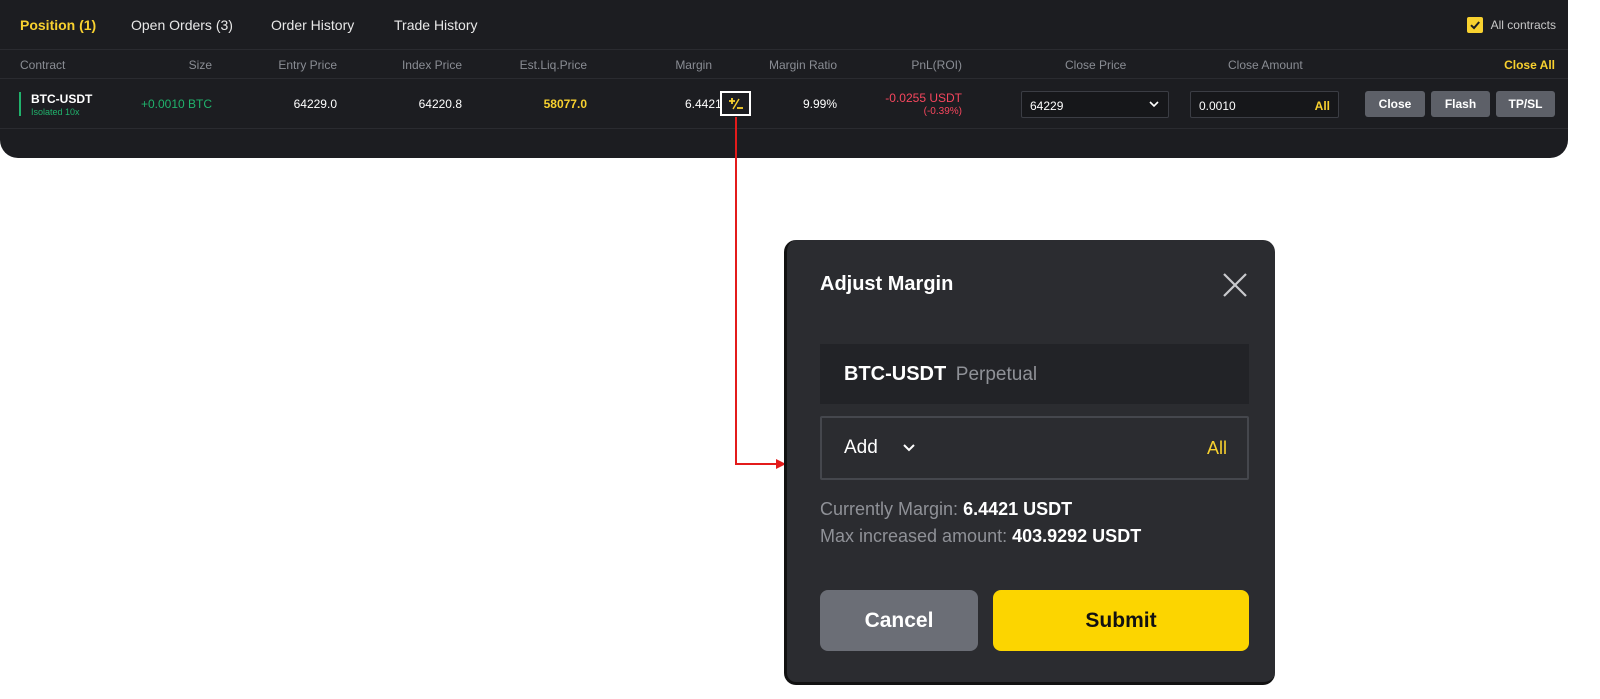 This screenshot has height=699, width=1600. Describe the element at coordinates (1523, 25) in the screenshot. I see `all-contracts-label: All contracts` at that location.